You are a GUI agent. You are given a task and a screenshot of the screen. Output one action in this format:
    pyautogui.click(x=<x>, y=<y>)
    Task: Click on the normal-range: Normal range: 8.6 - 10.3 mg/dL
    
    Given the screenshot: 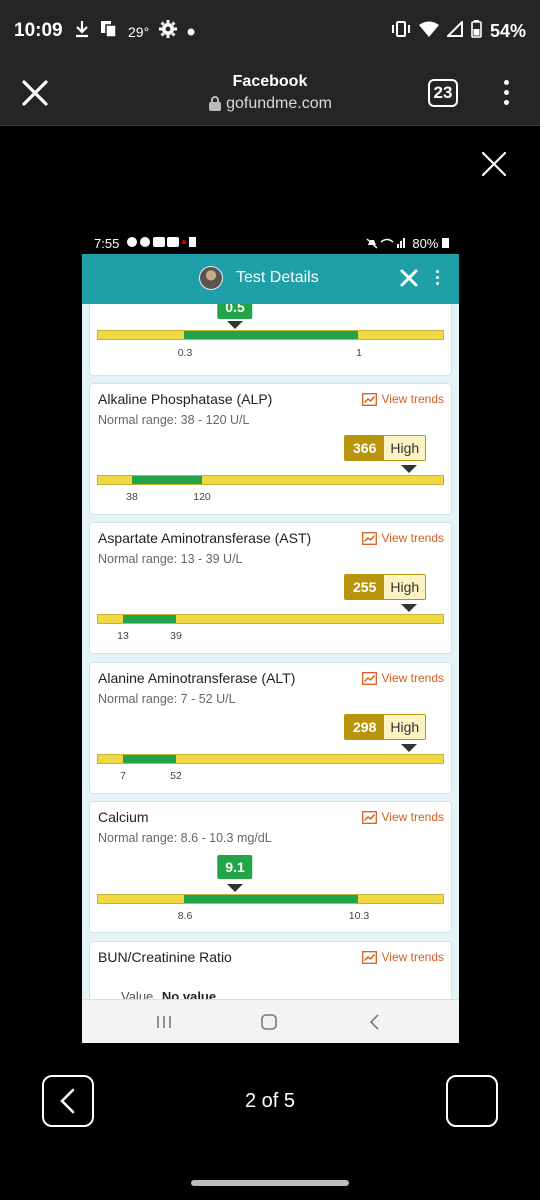 What is the action you would take?
    pyautogui.click(x=185, y=838)
    